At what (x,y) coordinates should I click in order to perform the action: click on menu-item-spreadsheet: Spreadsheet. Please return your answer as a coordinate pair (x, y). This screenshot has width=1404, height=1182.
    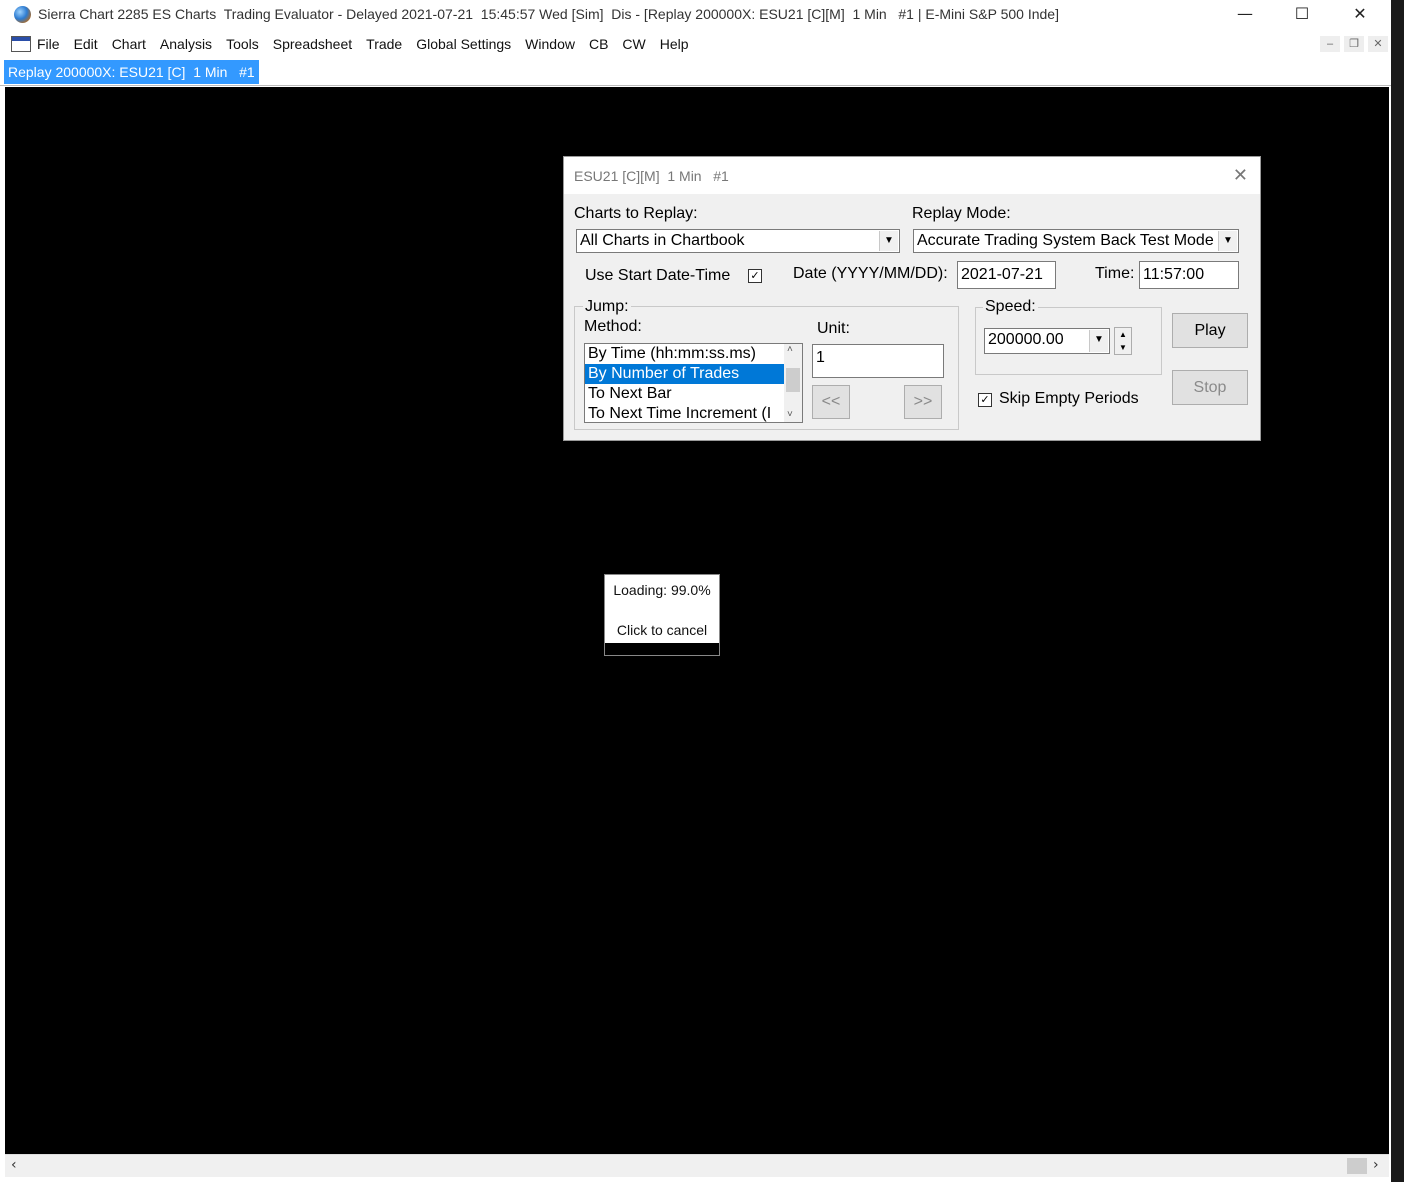
    Looking at the image, I should click on (312, 44).